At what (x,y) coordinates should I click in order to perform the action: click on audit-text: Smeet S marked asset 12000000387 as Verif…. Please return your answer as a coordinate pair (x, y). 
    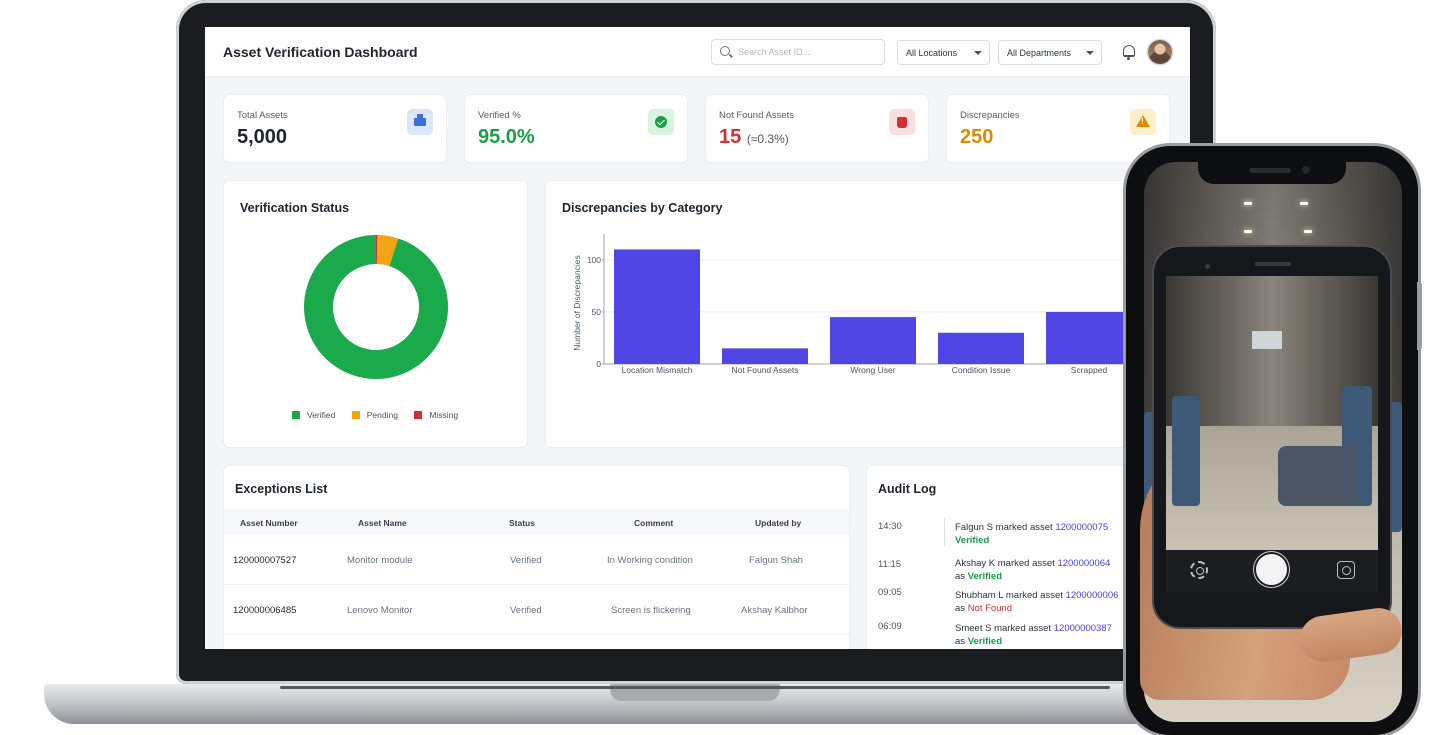
    Looking at the image, I should click on (1033, 635).